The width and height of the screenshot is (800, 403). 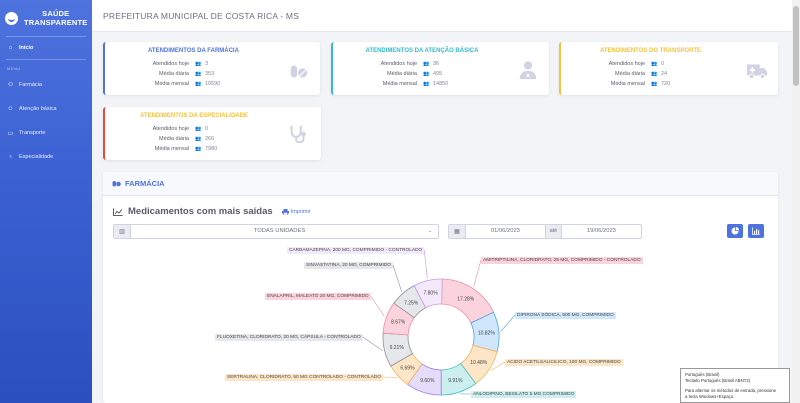 I want to click on stat-row: Média mensal 👥 14850, so click(x=391, y=83).